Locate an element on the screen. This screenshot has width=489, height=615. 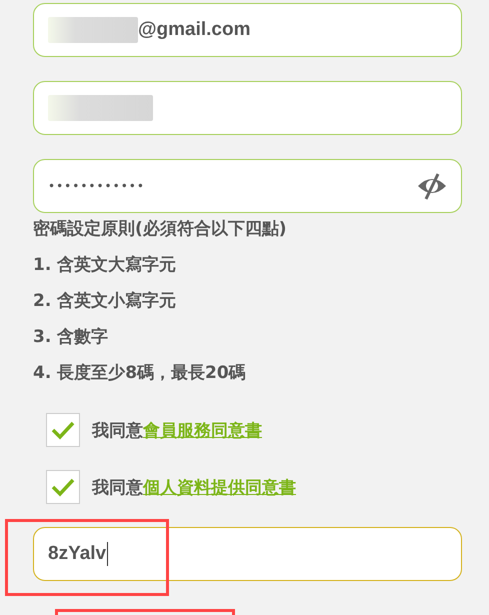
password-rules-title: 密碼設定原則(必須符合以下四點) is located at coordinates (160, 229).